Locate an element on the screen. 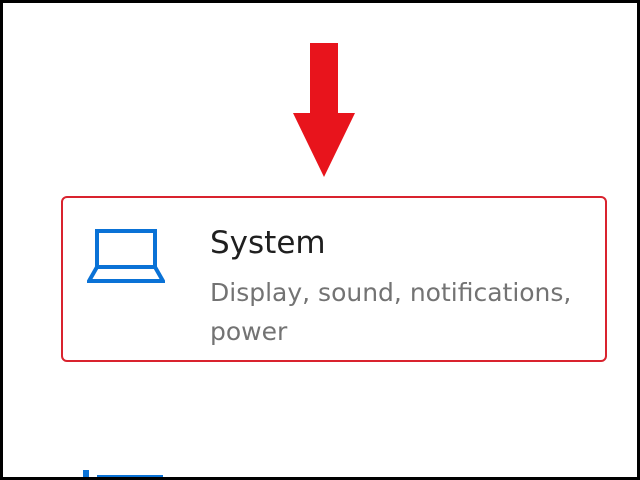  tile-description: Display, sound, notifications, power is located at coordinates (391, 312).